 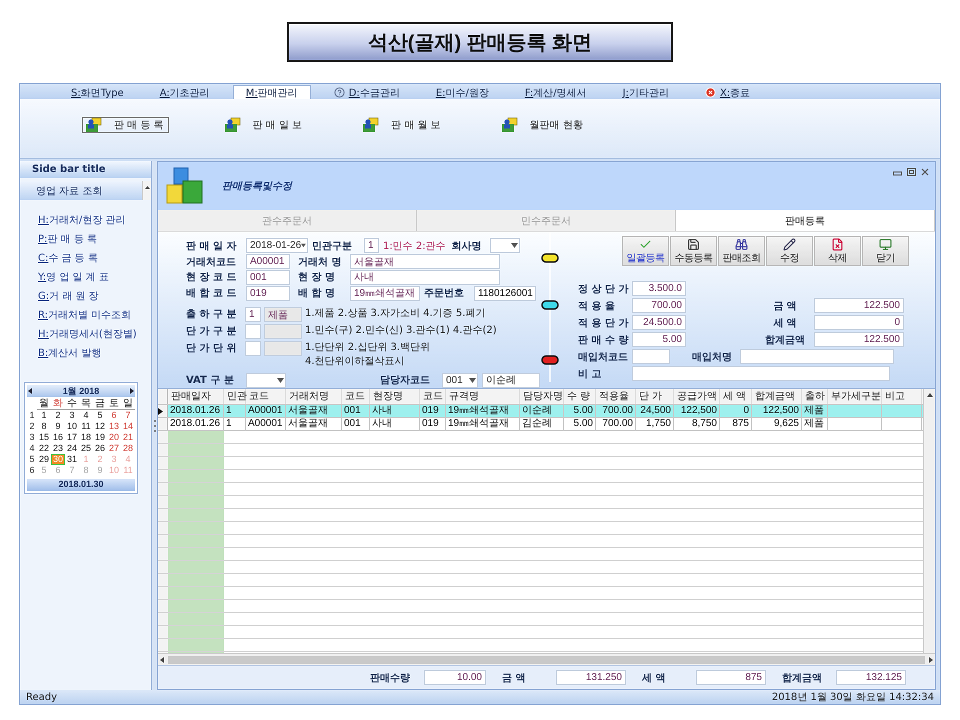 What do you see at coordinates (114, 437) in the screenshot?
I see `calendar-day: 20` at bounding box center [114, 437].